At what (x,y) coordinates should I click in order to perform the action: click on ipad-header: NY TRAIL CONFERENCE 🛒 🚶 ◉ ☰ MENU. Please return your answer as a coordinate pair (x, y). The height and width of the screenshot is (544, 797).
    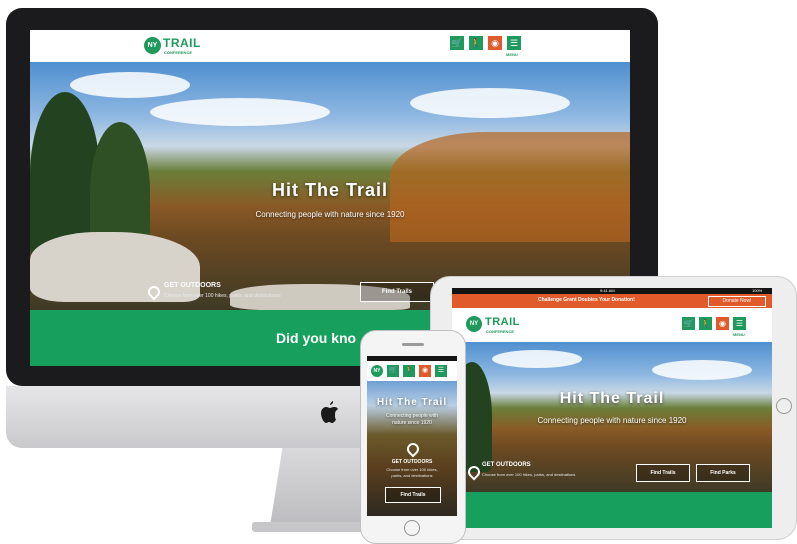
    Looking at the image, I should click on (612, 325).